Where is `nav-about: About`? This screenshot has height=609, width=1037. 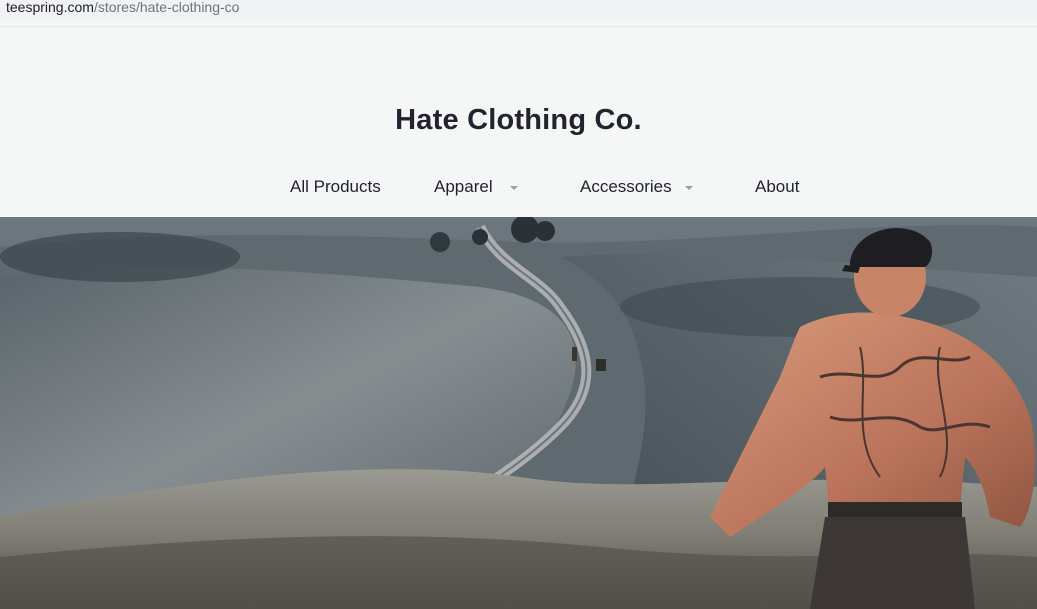
nav-about: About is located at coordinates (777, 188).